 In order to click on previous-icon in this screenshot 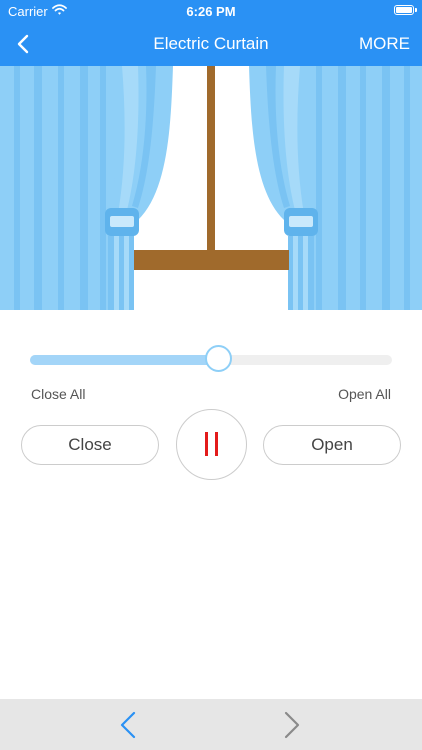, I will do `click(128, 725)`.